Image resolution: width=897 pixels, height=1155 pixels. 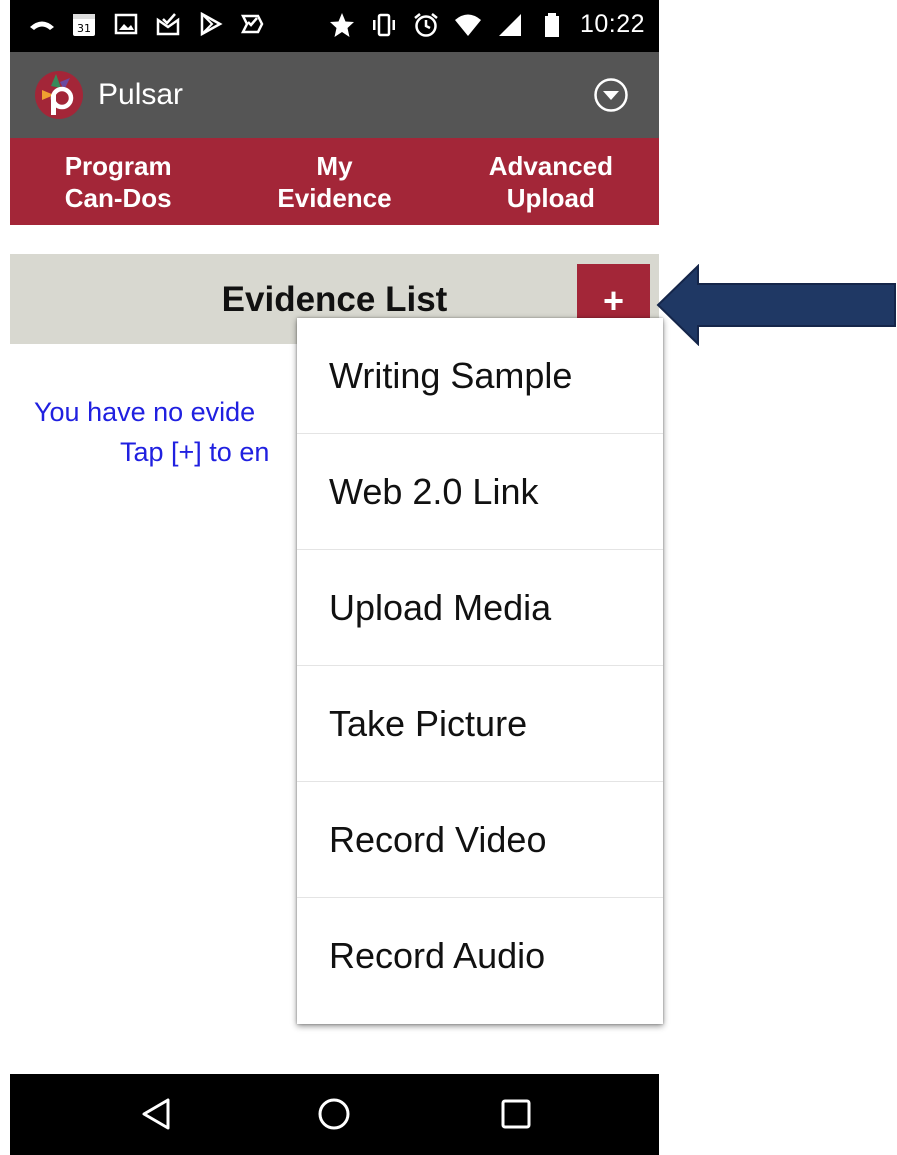 I want to click on tab-program-can-dos: Program Can-Dos, so click(x=118, y=181).